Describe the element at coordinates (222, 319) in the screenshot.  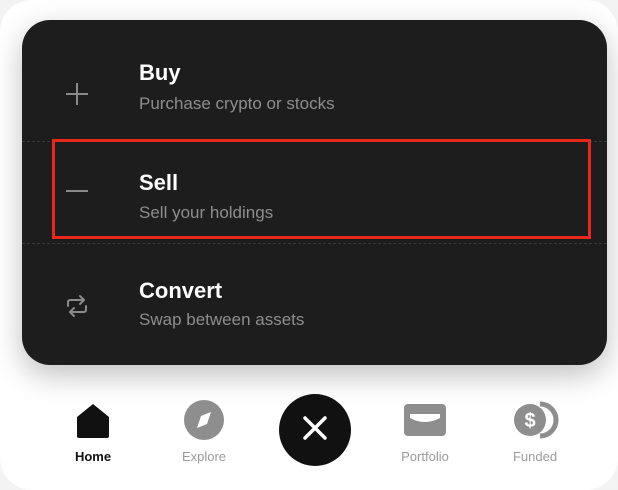
I see `menu-item-subtitle: Swap between assets` at that location.